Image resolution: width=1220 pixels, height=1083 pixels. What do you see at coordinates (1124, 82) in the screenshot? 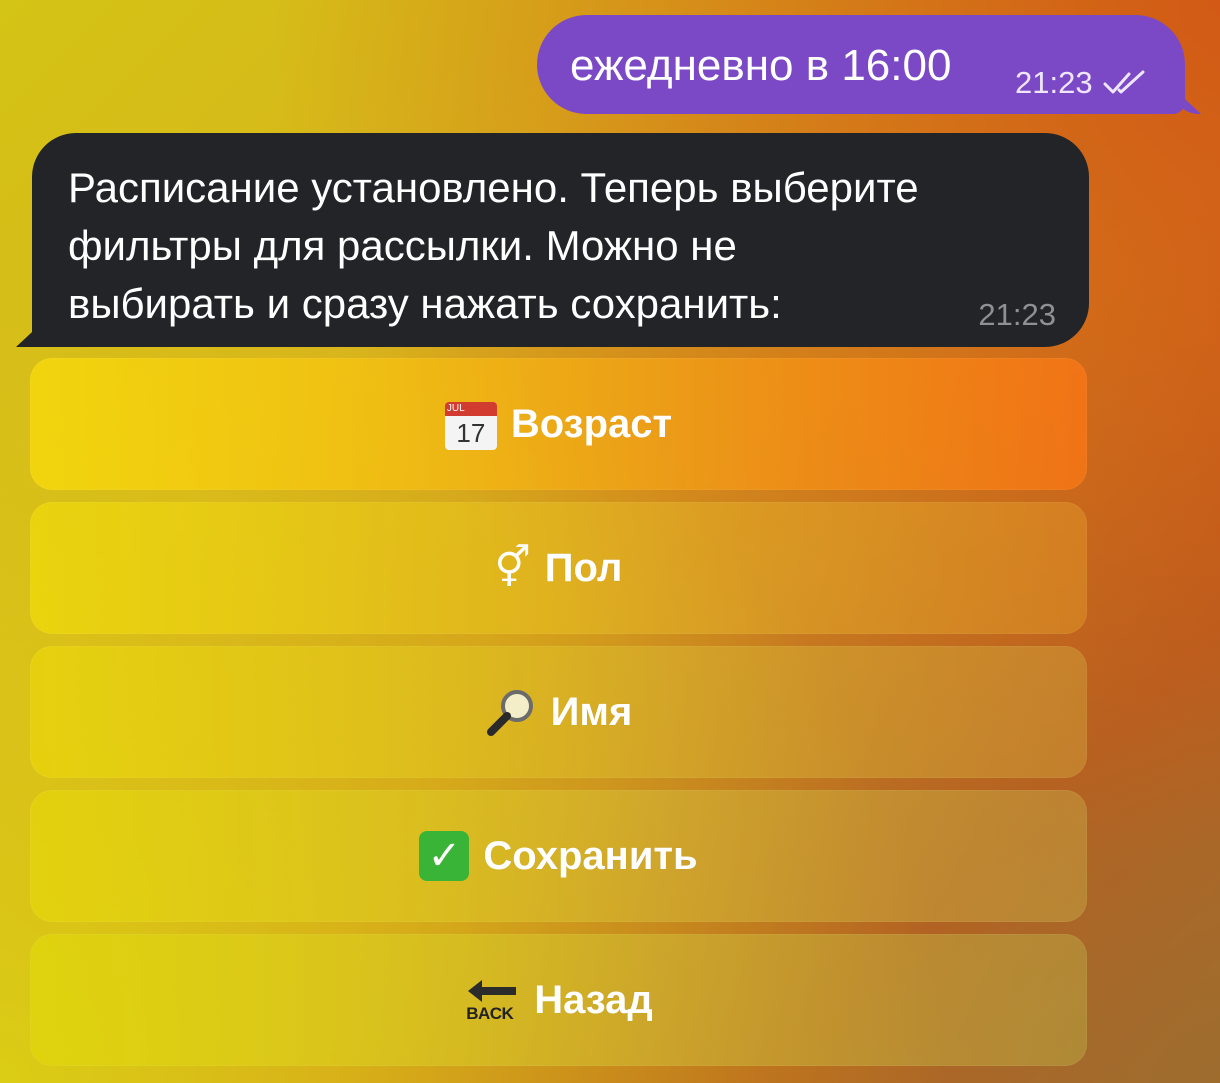
I see `double-check-icon` at bounding box center [1124, 82].